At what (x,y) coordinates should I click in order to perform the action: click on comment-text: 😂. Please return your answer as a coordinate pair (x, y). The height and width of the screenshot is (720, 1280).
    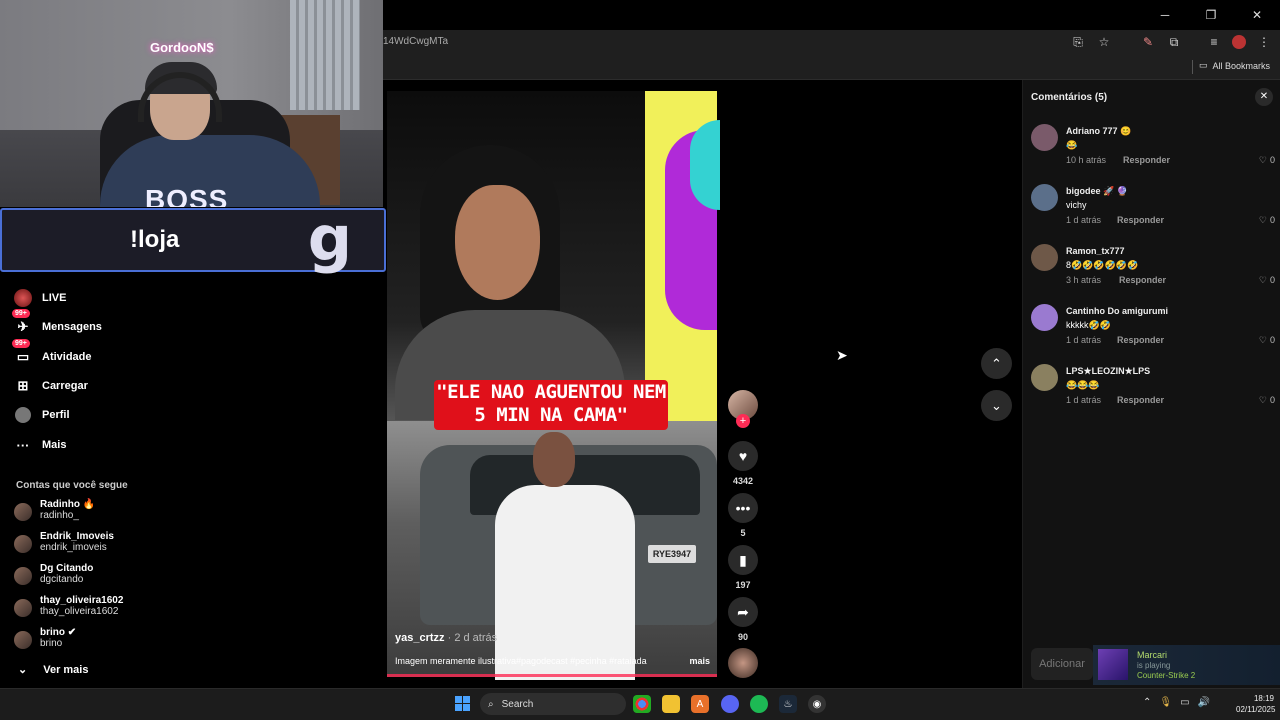
    Looking at the image, I should click on (1072, 145).